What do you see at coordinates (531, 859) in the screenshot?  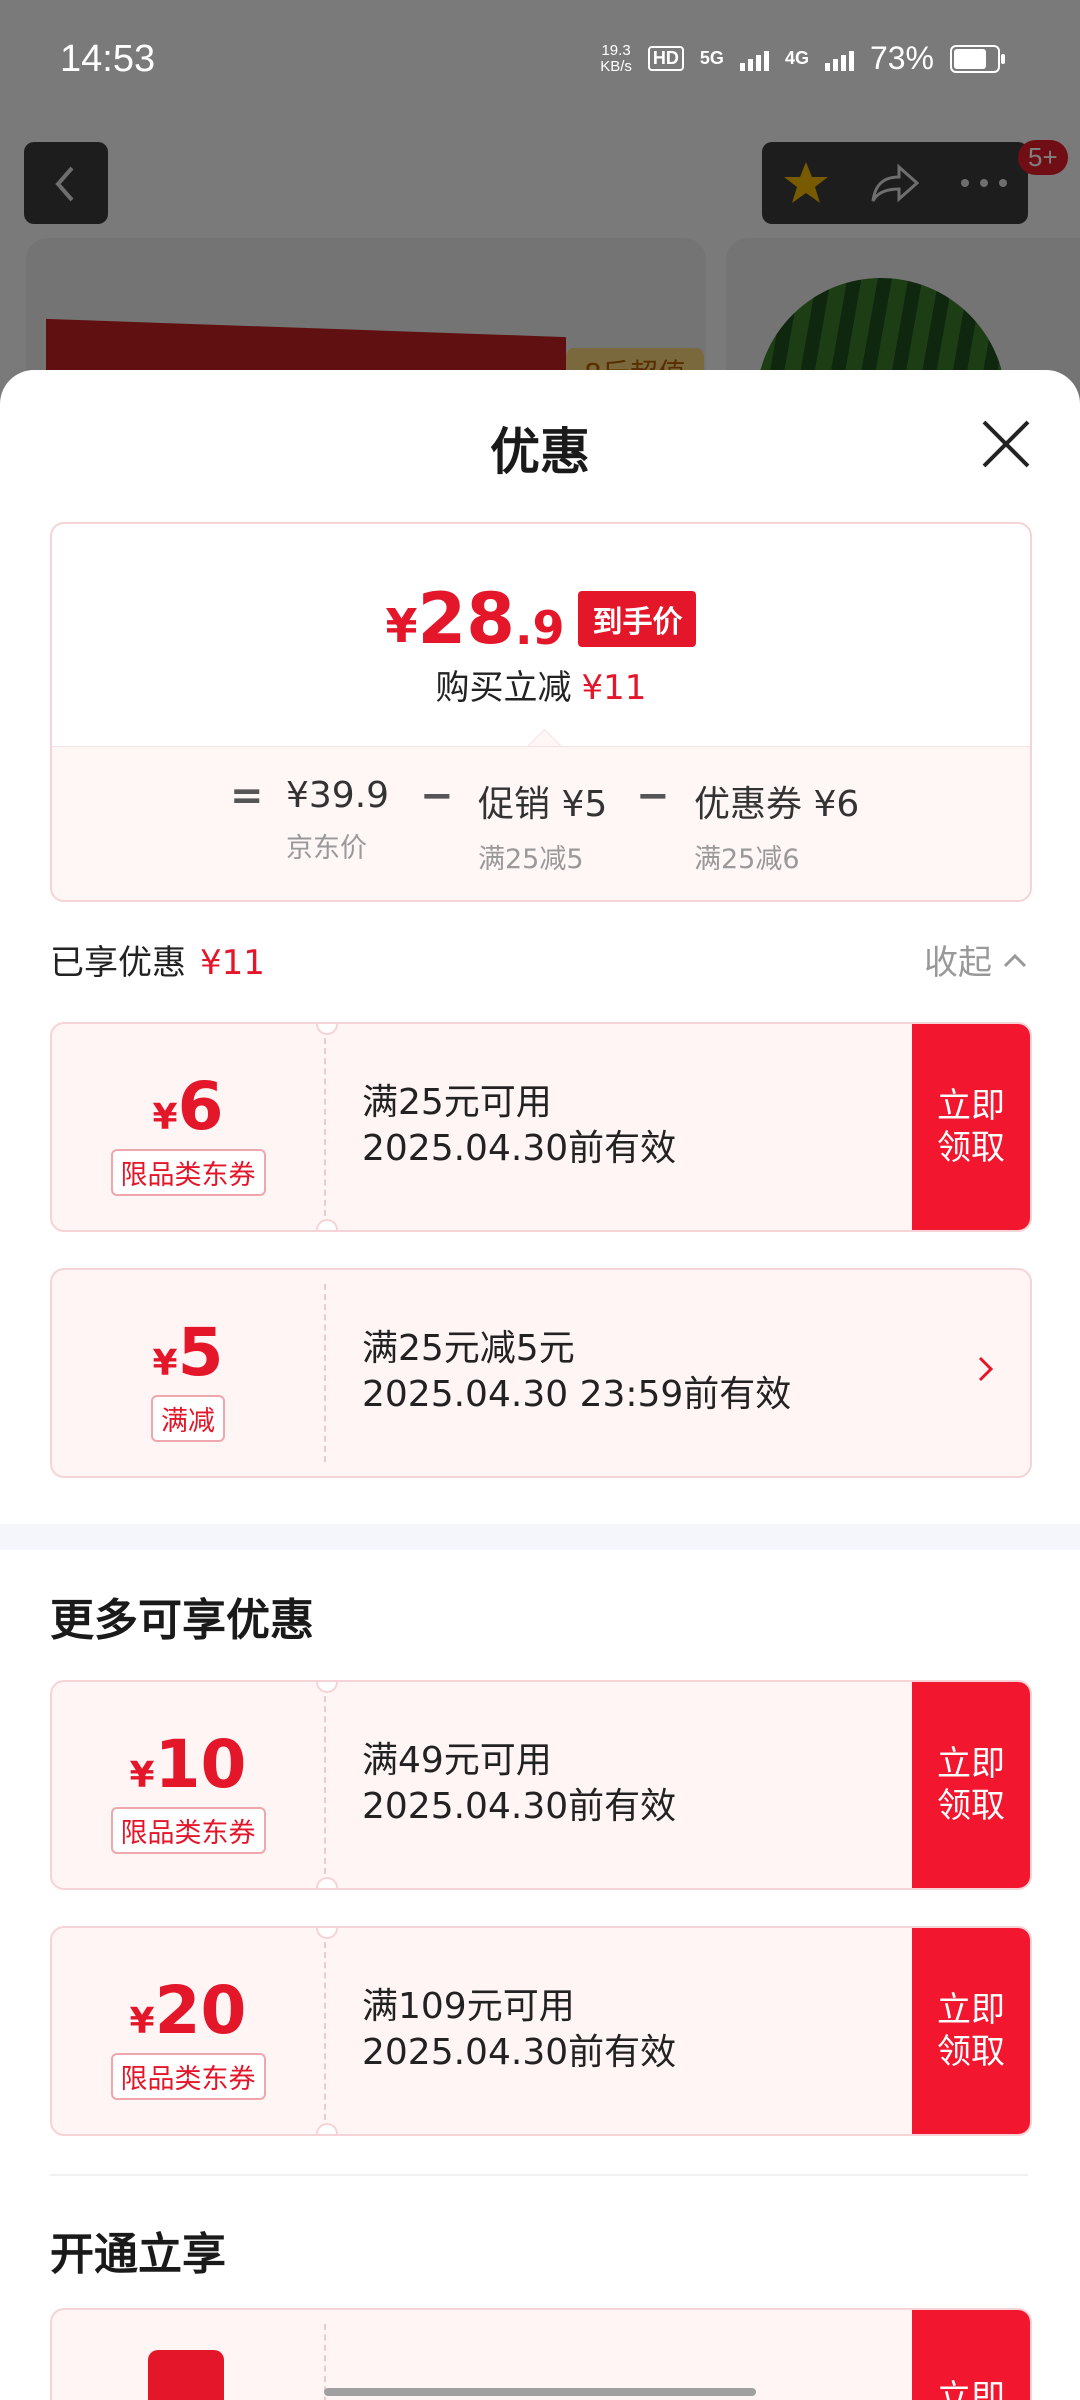 I see `promo-condition: 满25减5` at bounding box center [531, 859].